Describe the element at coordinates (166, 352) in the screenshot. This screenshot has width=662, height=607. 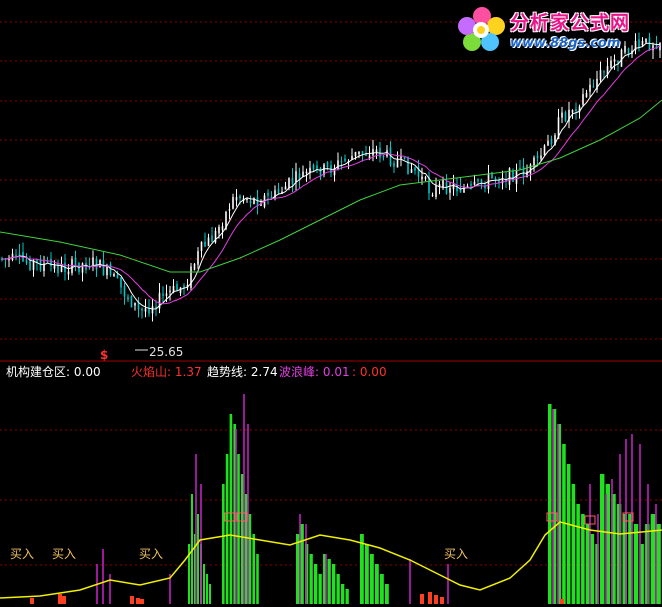
I see `low-price-label: 25.65` at that location.